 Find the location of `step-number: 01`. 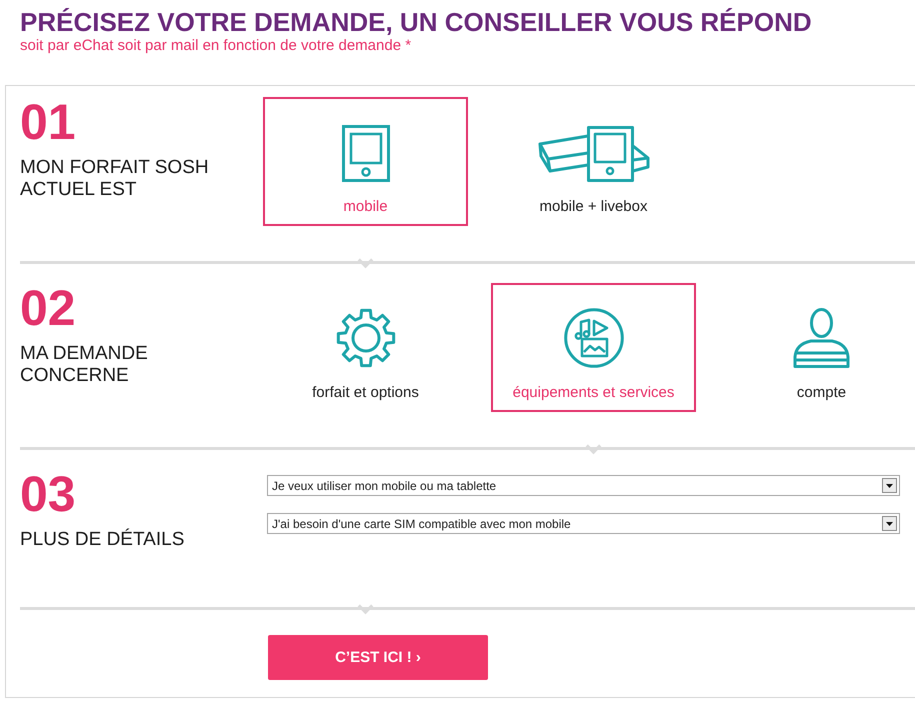

step-number: 01 is located at coordinates (48, 122).